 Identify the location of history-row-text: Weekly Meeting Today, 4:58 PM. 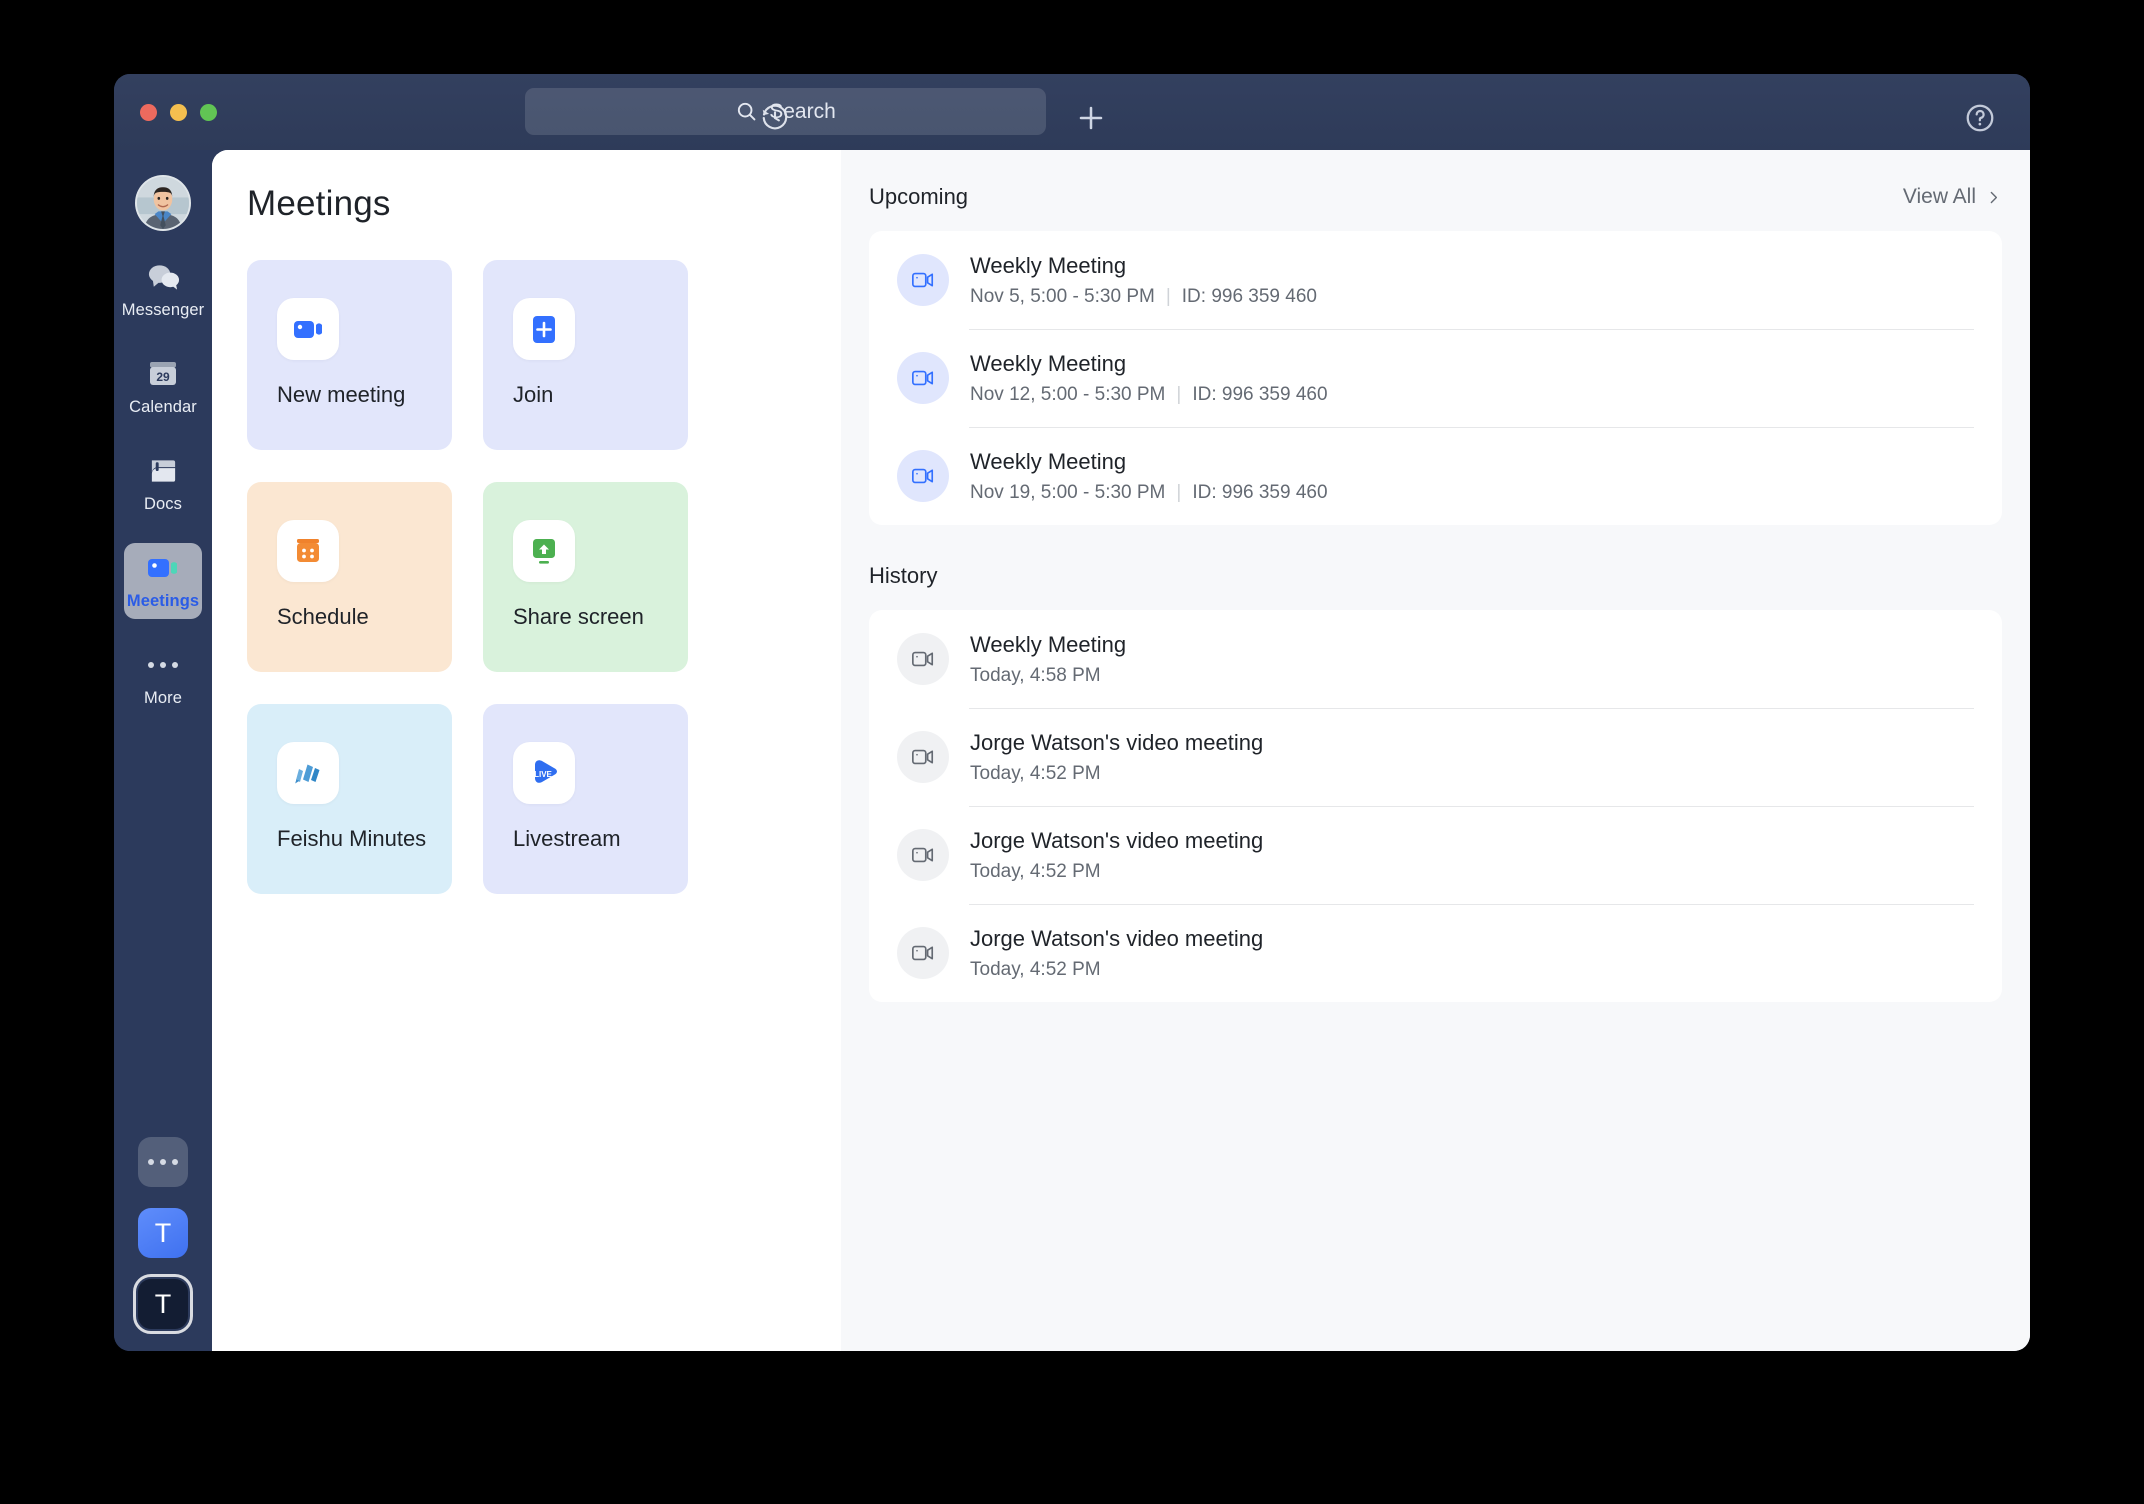
(1048, 659).